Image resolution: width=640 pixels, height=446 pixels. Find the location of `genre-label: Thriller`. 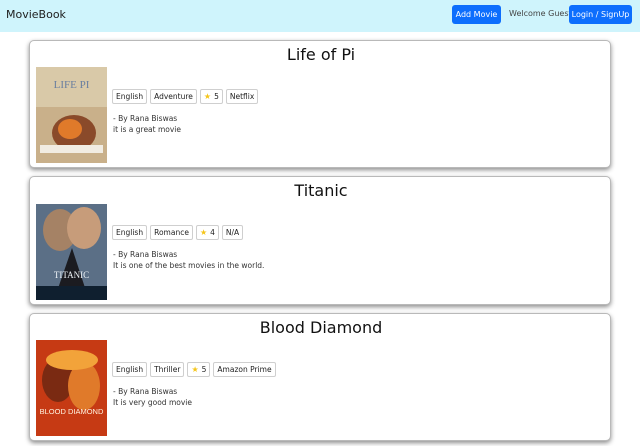

genre-label: Thriller is located at coordinates (167, 369).